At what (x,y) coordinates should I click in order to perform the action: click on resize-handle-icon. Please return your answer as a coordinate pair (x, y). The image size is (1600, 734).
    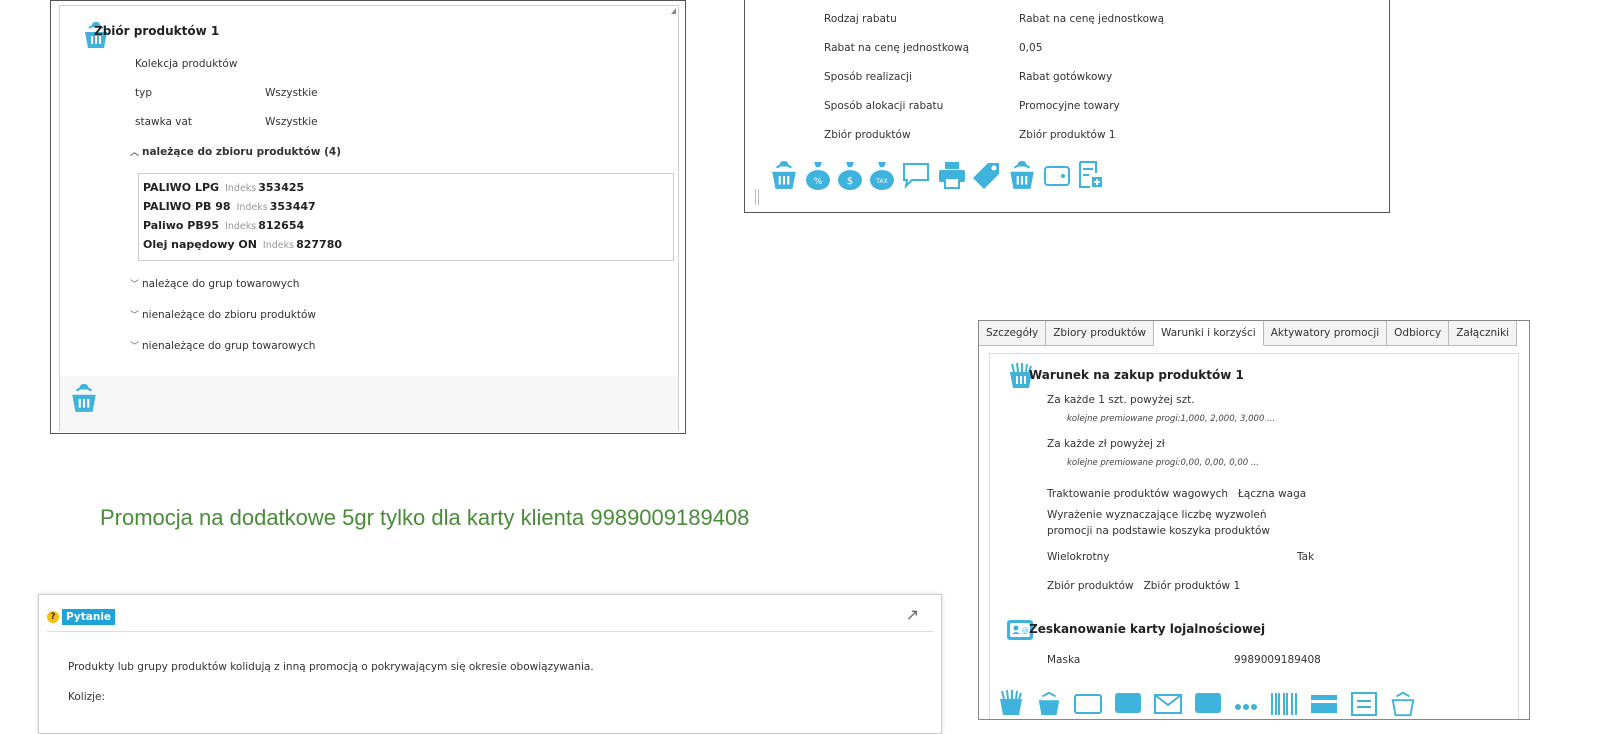
    Looking at the image, I should click on (673, 11).